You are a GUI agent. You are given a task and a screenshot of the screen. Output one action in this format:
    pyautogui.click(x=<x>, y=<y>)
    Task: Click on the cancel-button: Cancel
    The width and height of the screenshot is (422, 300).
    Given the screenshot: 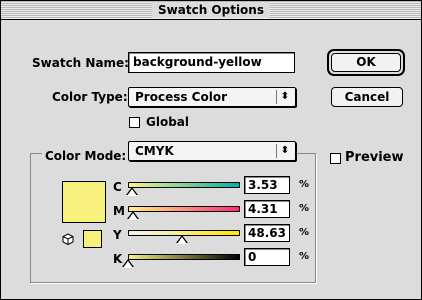 What is the action you would take?
    pyautogui.click(x=367, y=97)
    